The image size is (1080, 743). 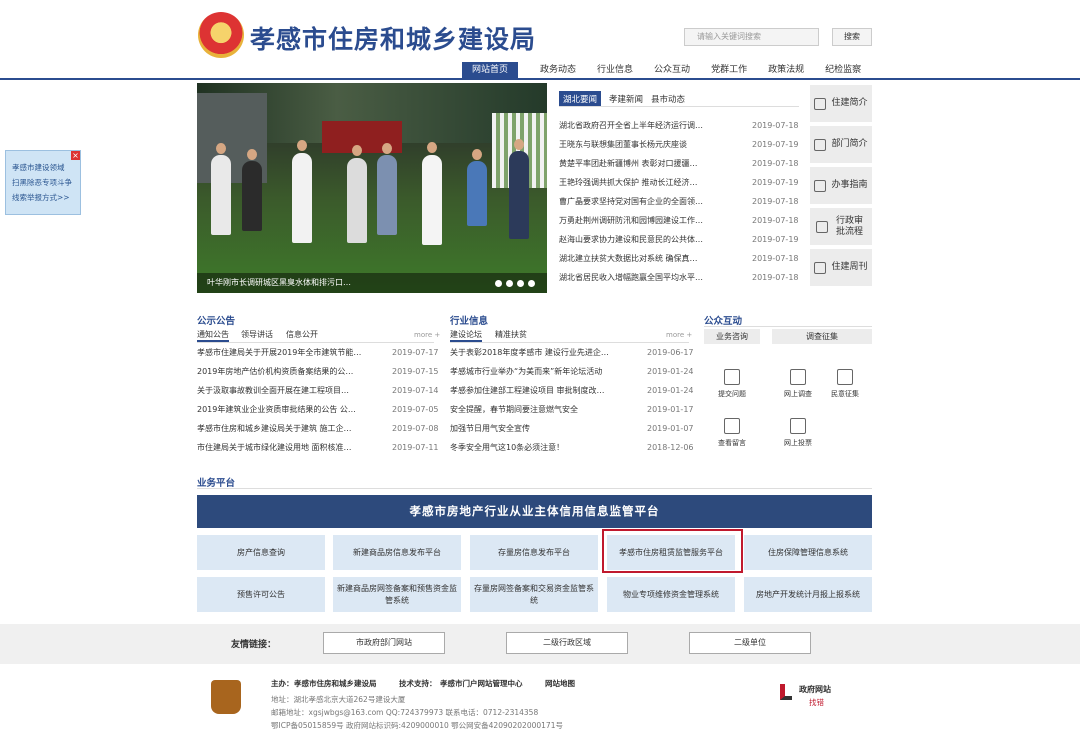 I want to click on news-item: 曹广晶要求坚持党对国有企业的全面领… 2019-07-18, so click(x=679, y=201).